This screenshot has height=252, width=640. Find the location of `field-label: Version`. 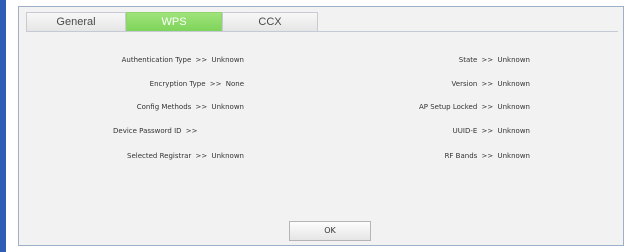

field-label: Version is located at coordinates (464, 84).